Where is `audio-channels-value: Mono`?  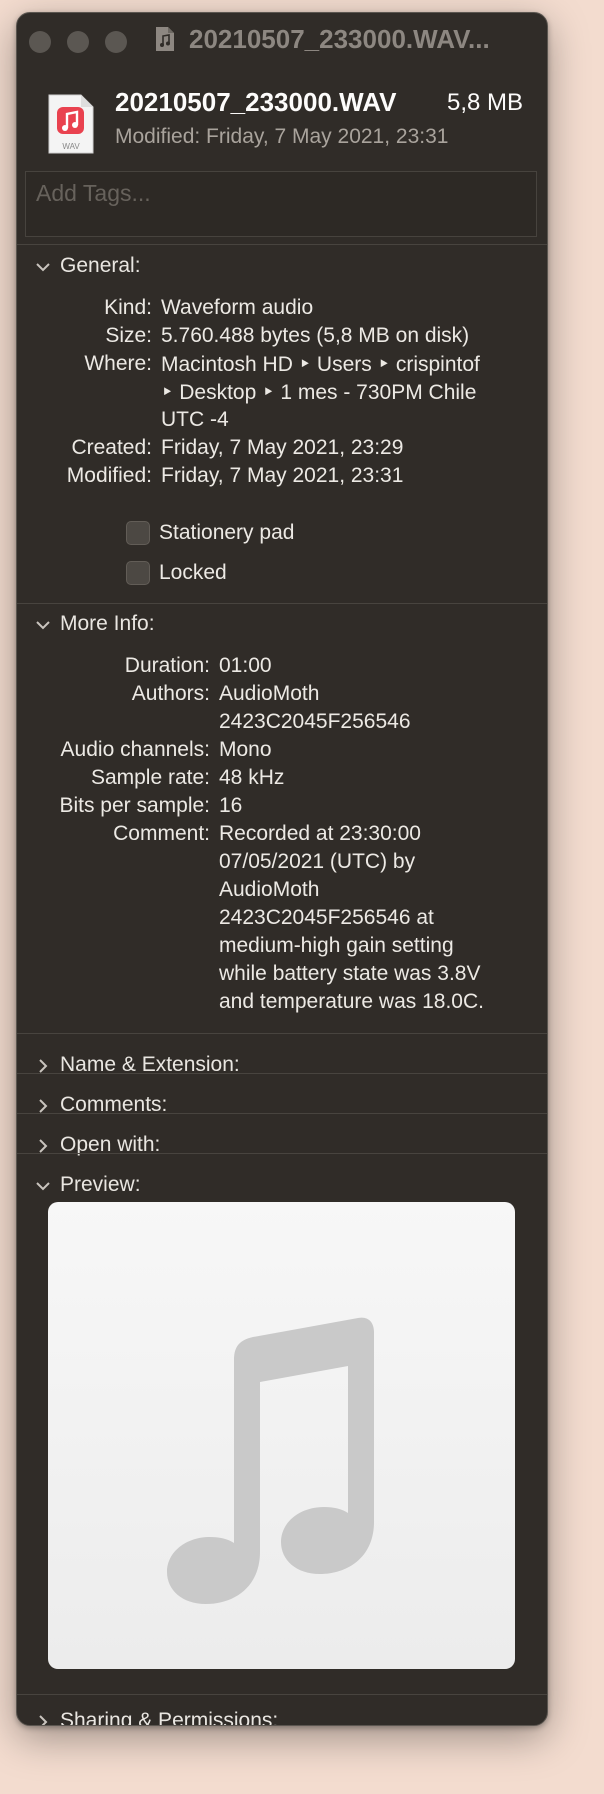
audio-channels-value: Mono is located at coordinates (245, 749).